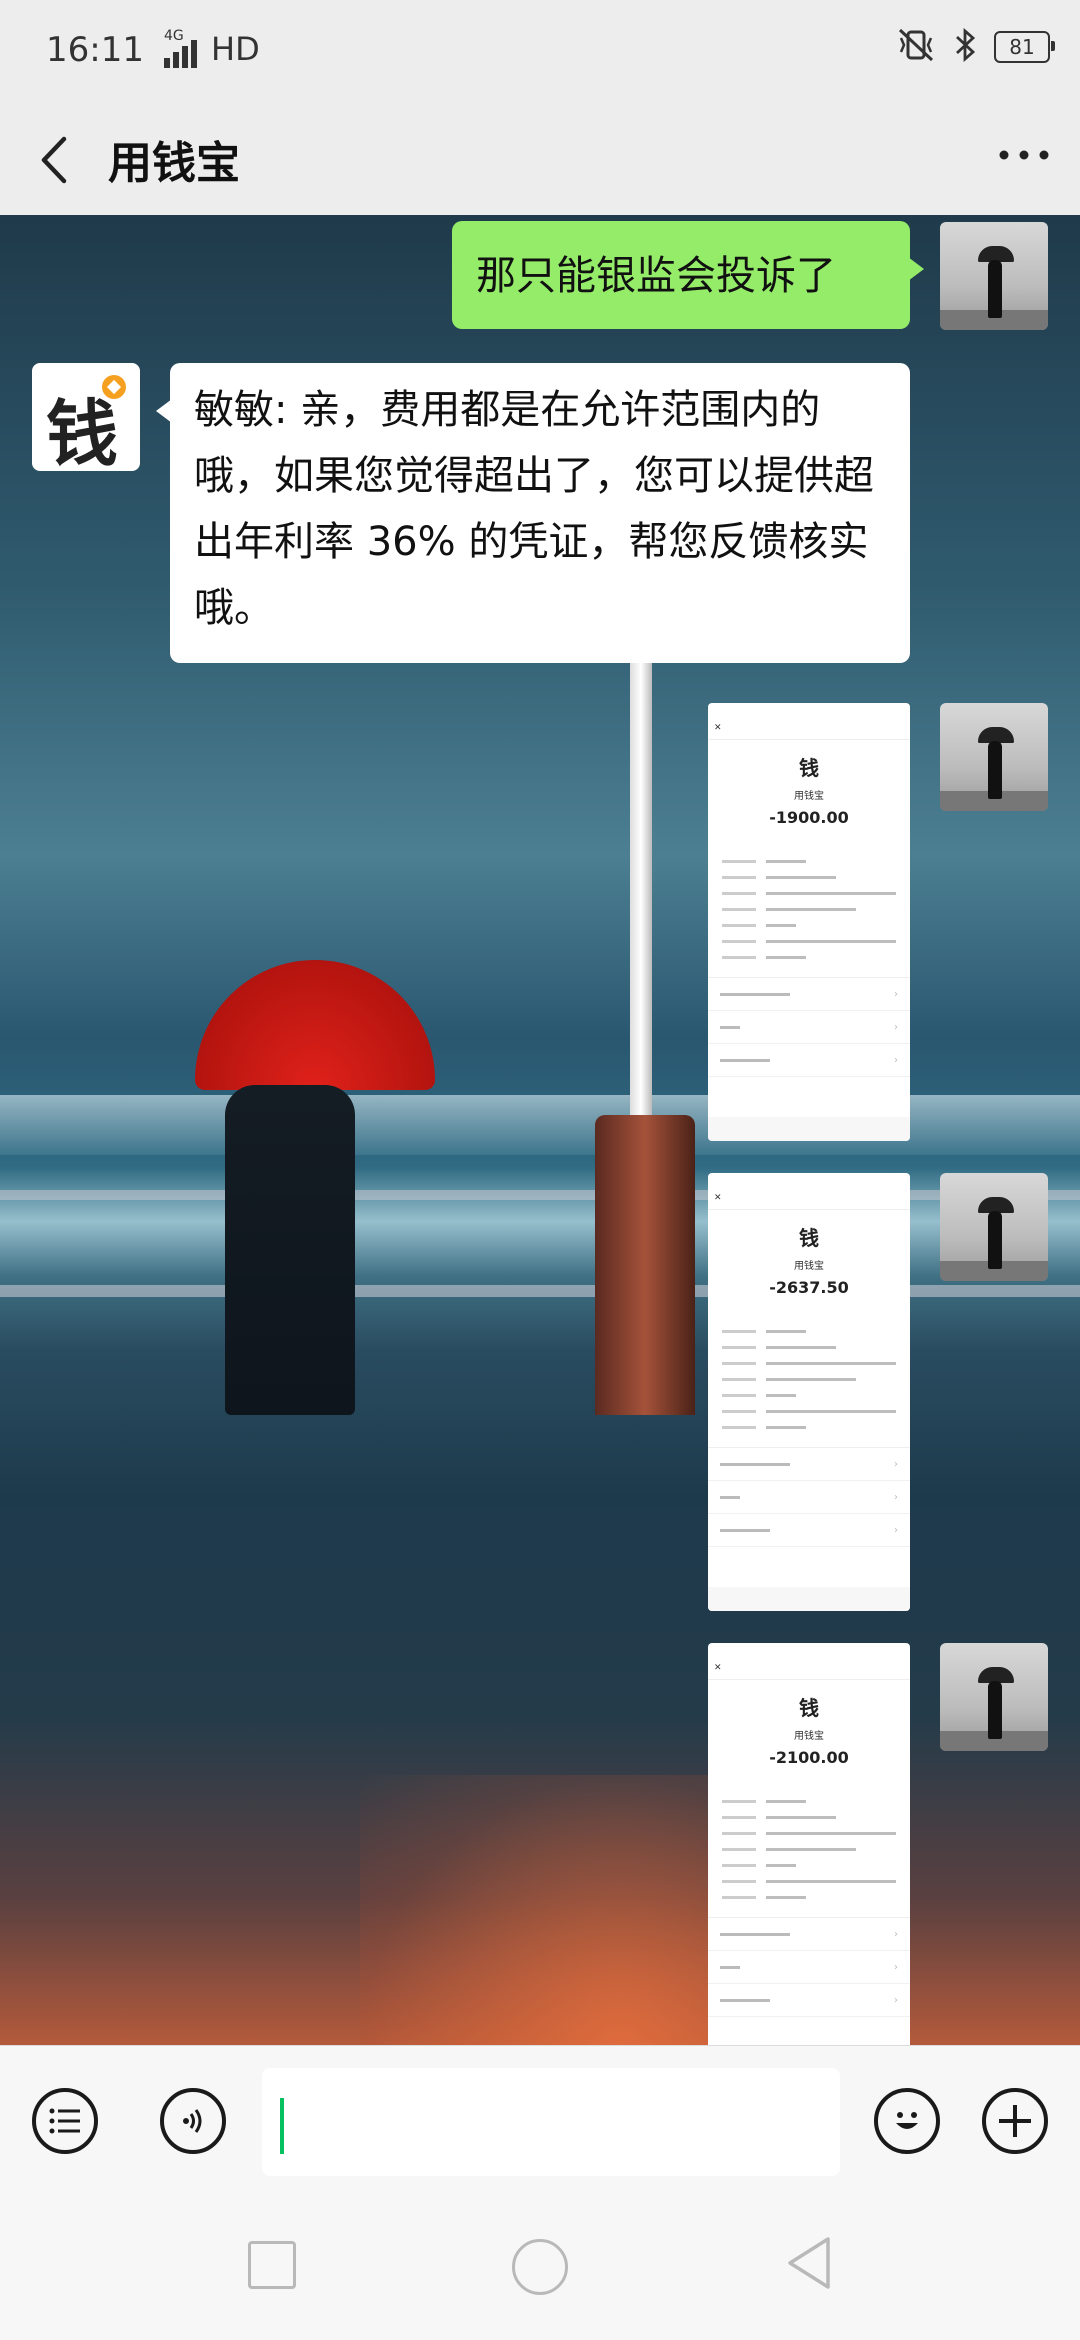 The height and width of the screenshot is (2340, 1080). I want to click on chat-input-bar, so click(540, 2120).